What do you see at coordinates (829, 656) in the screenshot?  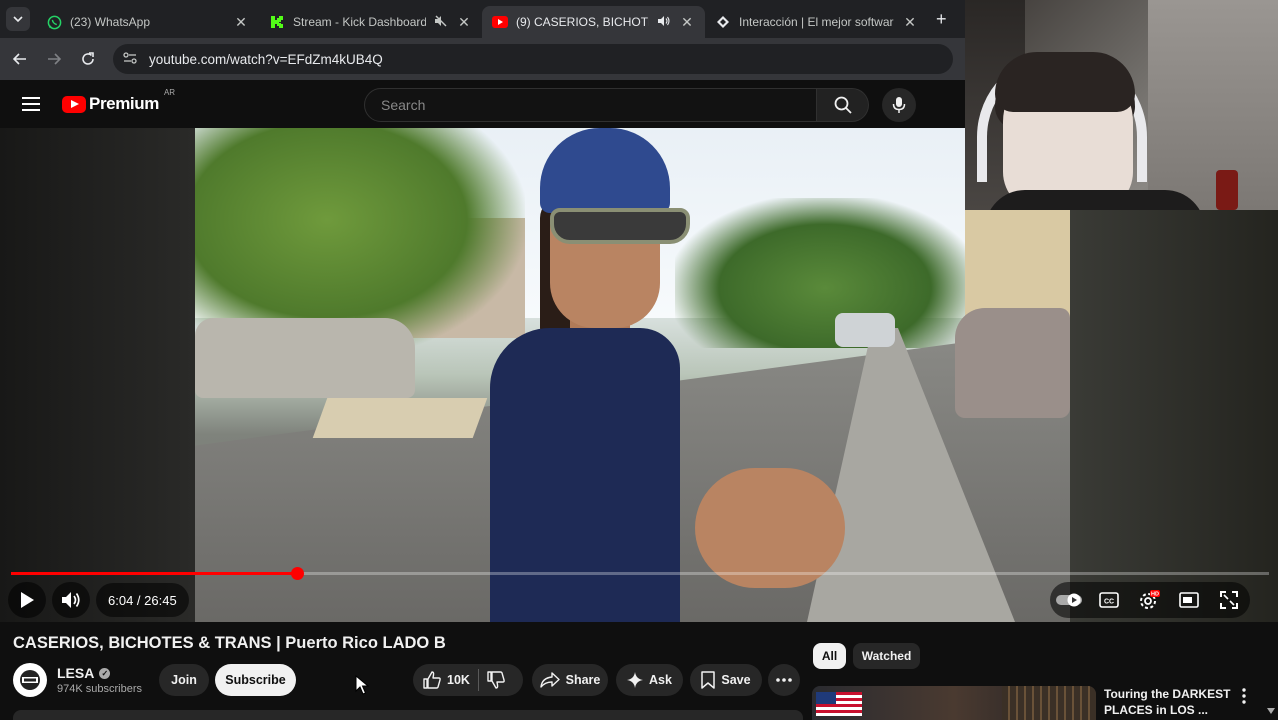 I see `chip-all: All` at bounding box center [829, 656].